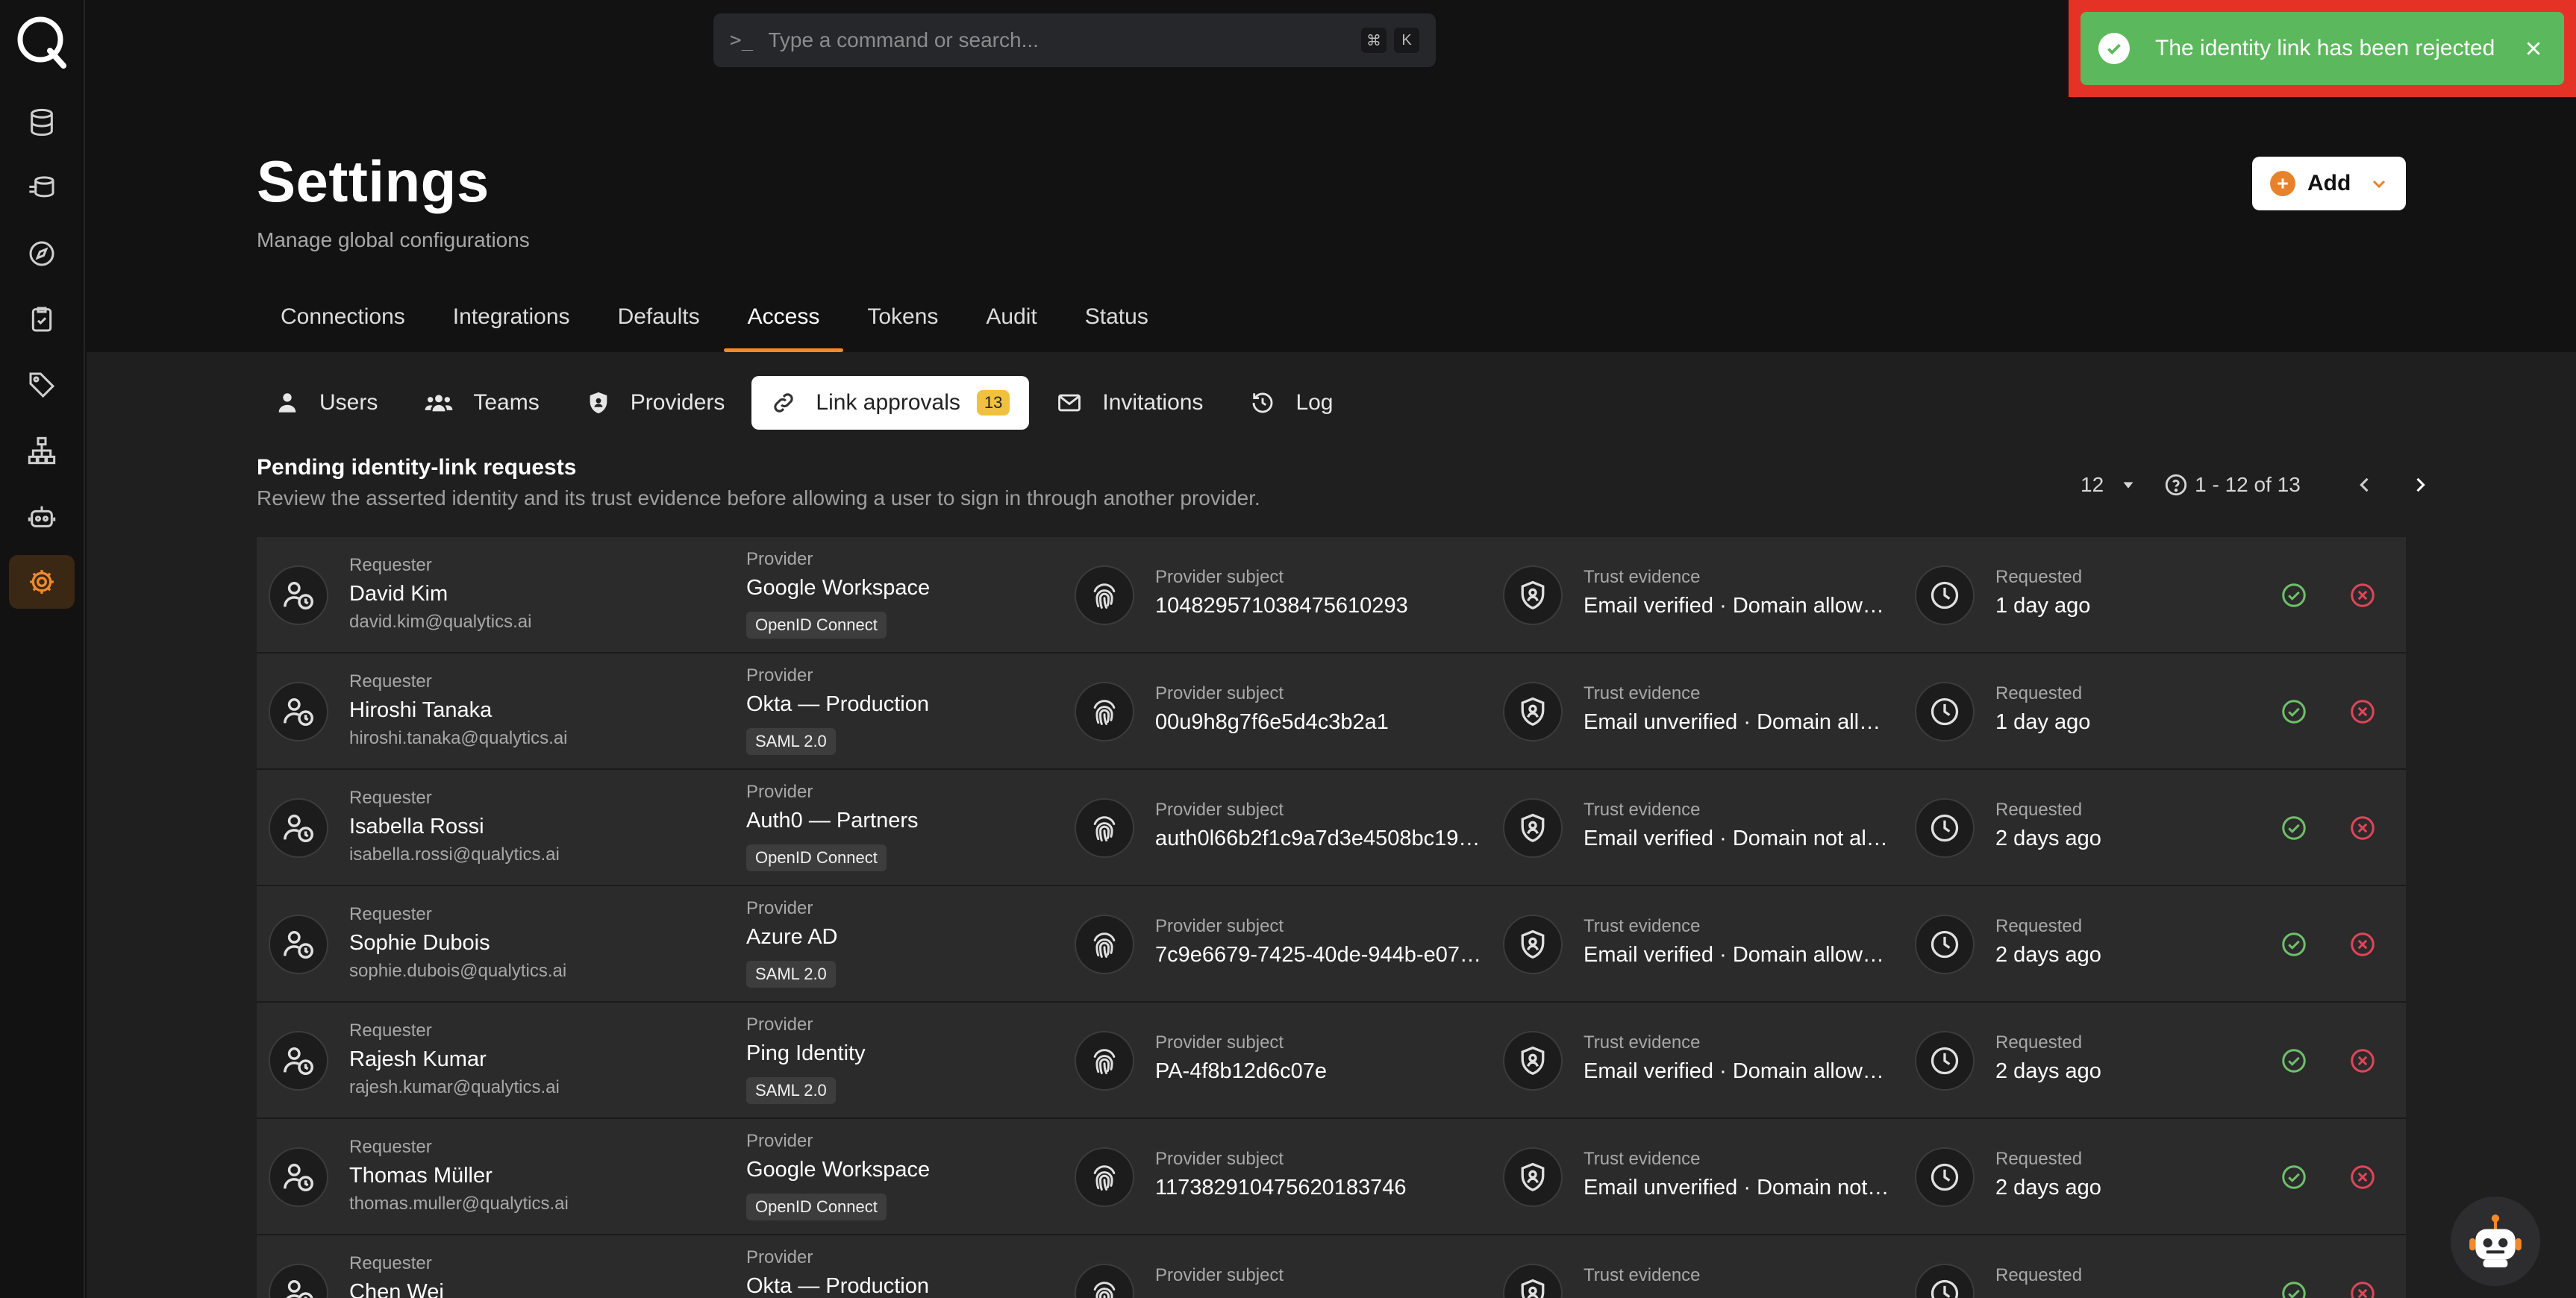 The width and height of the screenshot is (2576, 1298). Describe the element at coordinates (42, 122) in the screenshot. I see `nav-data-stores` at that location.